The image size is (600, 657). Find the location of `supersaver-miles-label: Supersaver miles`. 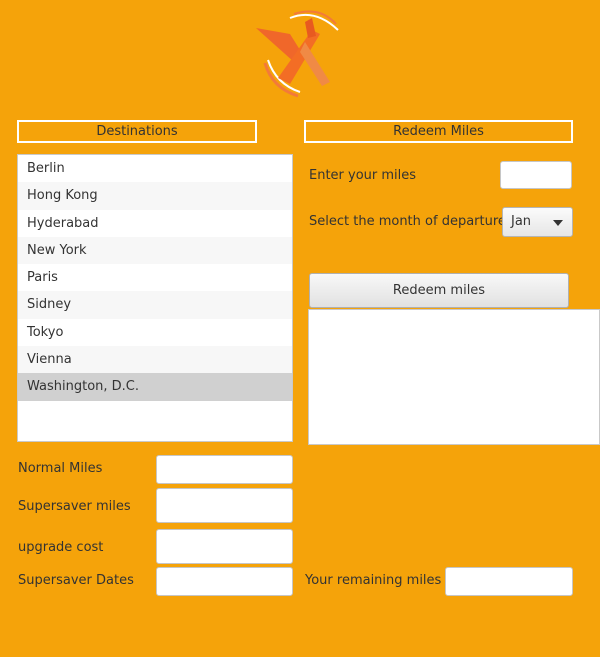

supersaver-miles-label: Supersaver miles is located at coordinates (74, 506).